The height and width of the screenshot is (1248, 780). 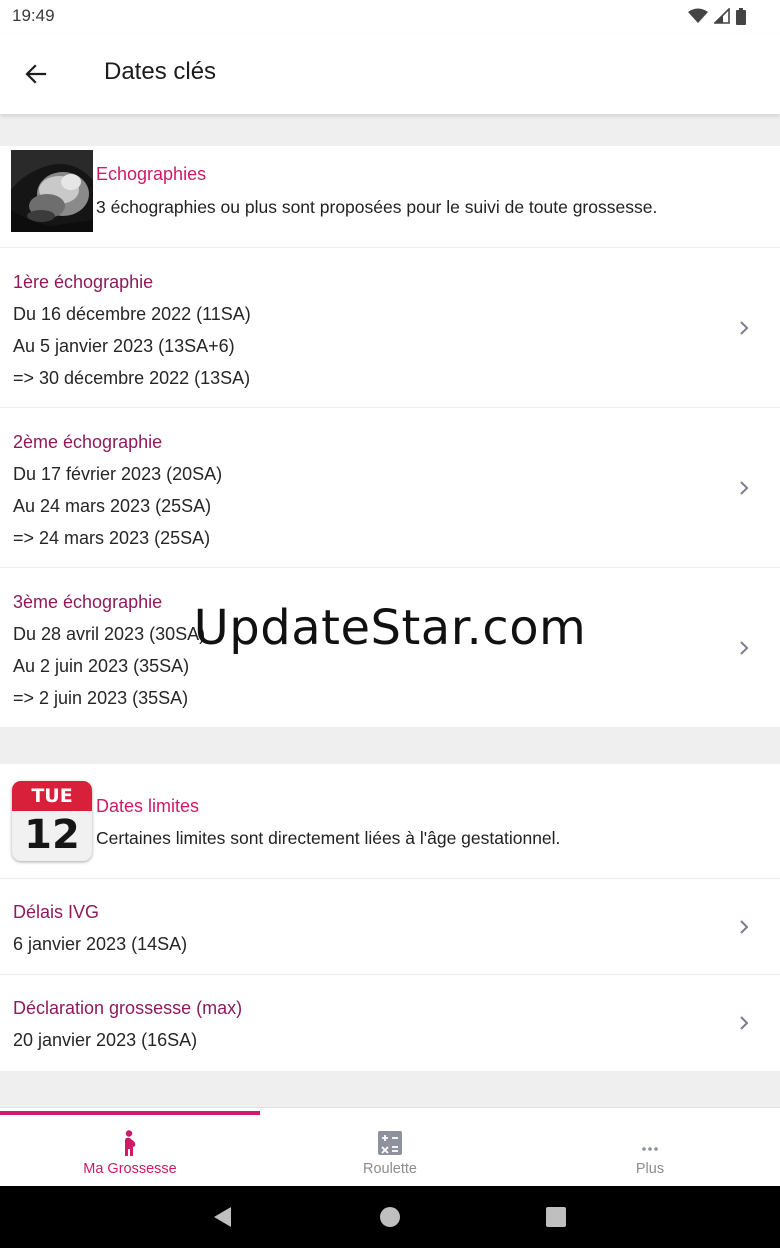 What do you see at coordinates (132, 378) in the screenshot?
I see `item-line: => 30 décembre 2022 (13SA)` at bounding box center [132, 378].